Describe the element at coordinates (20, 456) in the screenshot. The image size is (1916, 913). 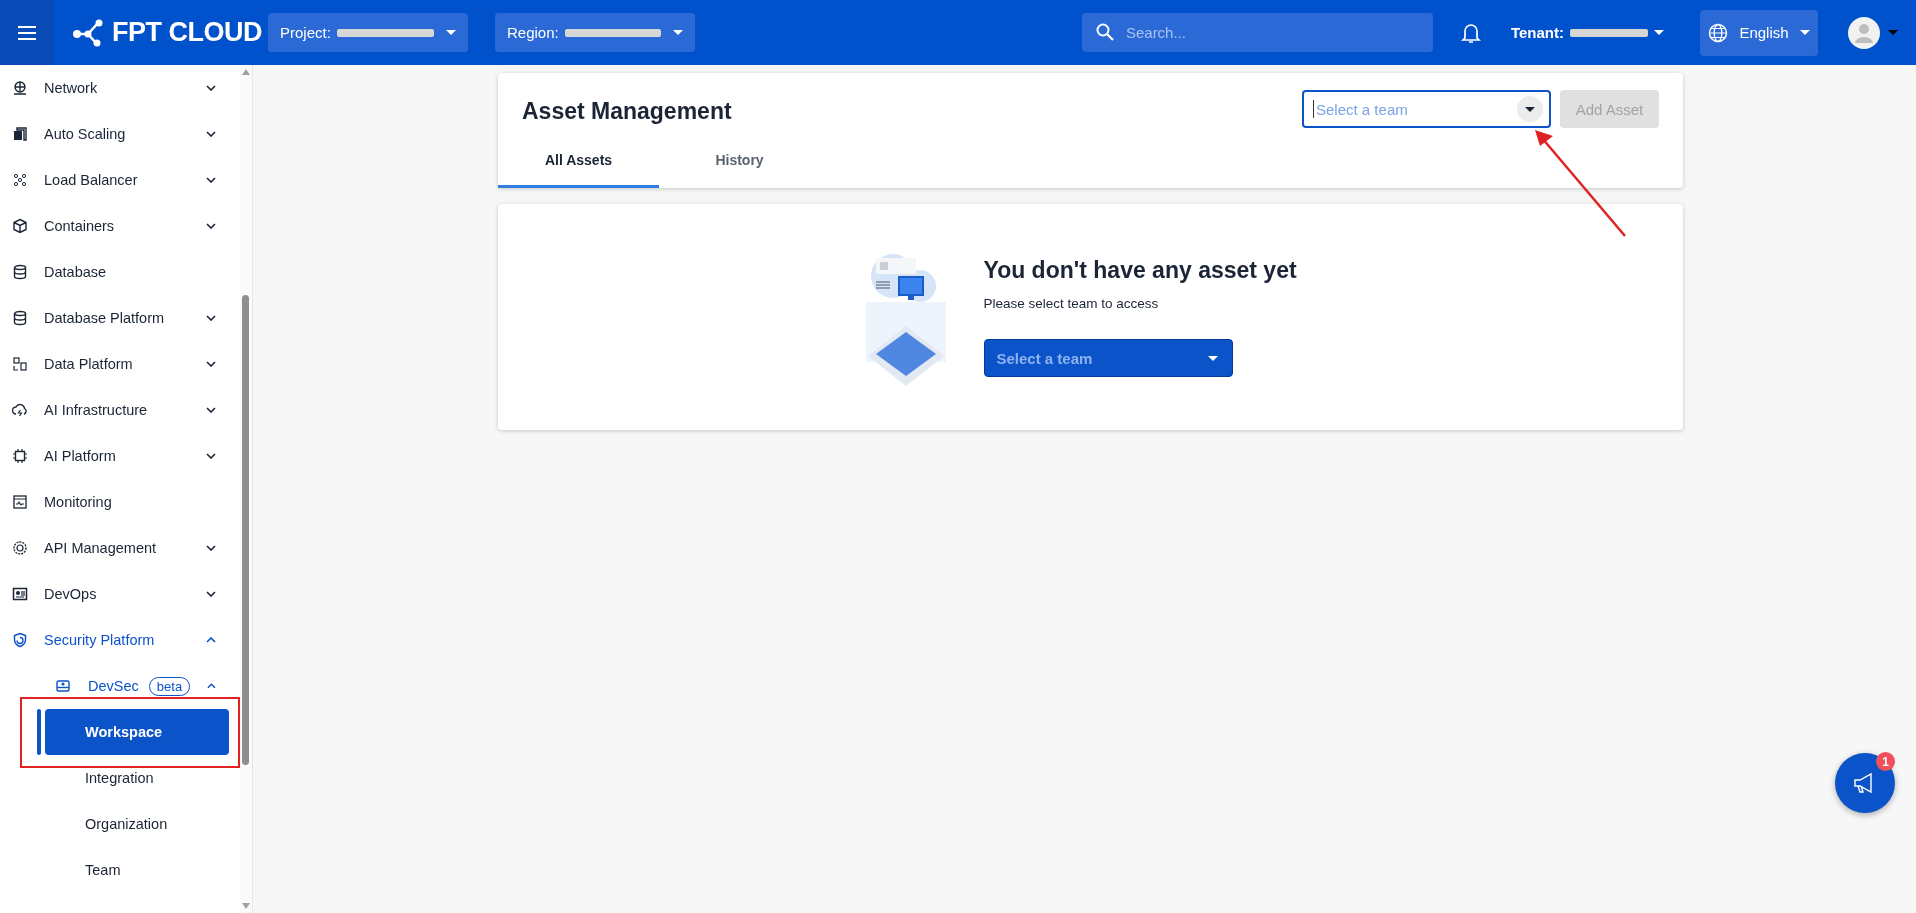
I see `chip-icon` at that location.